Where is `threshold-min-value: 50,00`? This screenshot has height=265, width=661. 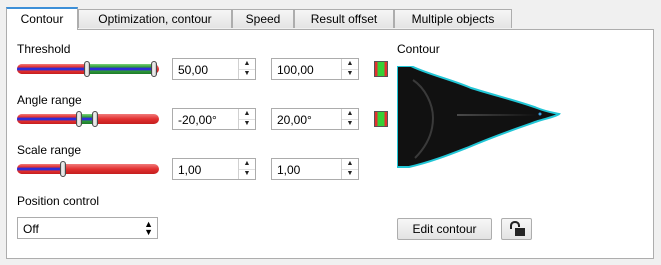
threshold-min-value: 50,00 is located at coordinates (193, 70).